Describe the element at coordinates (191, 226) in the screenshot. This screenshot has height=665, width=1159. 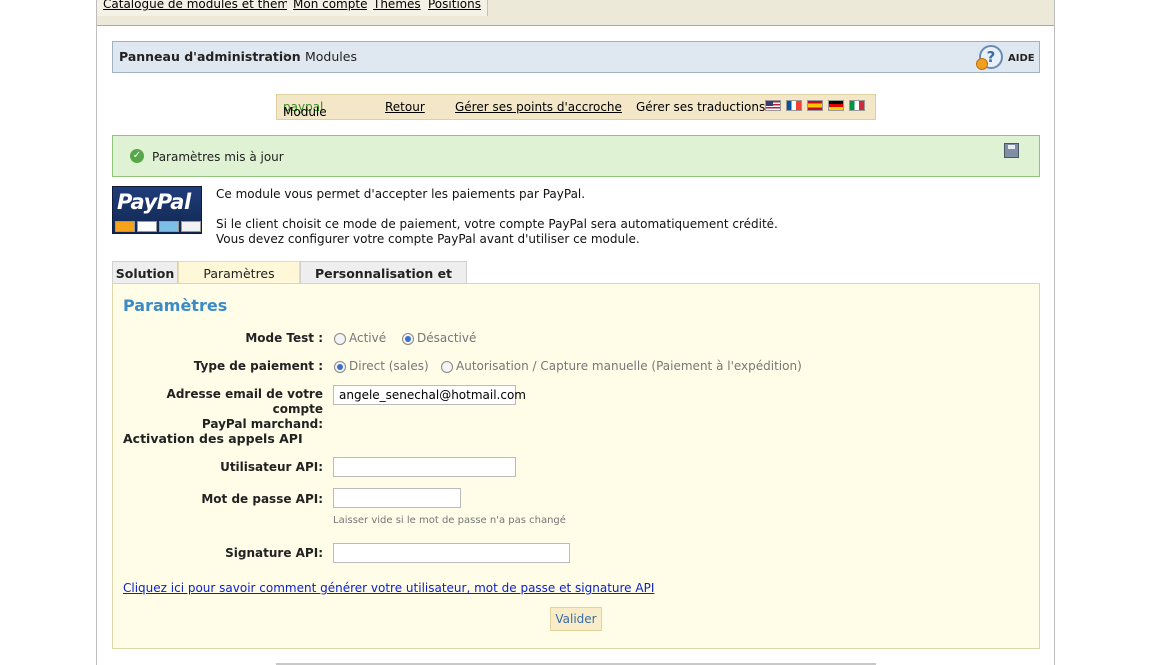
I see `discover-icon` at that location.